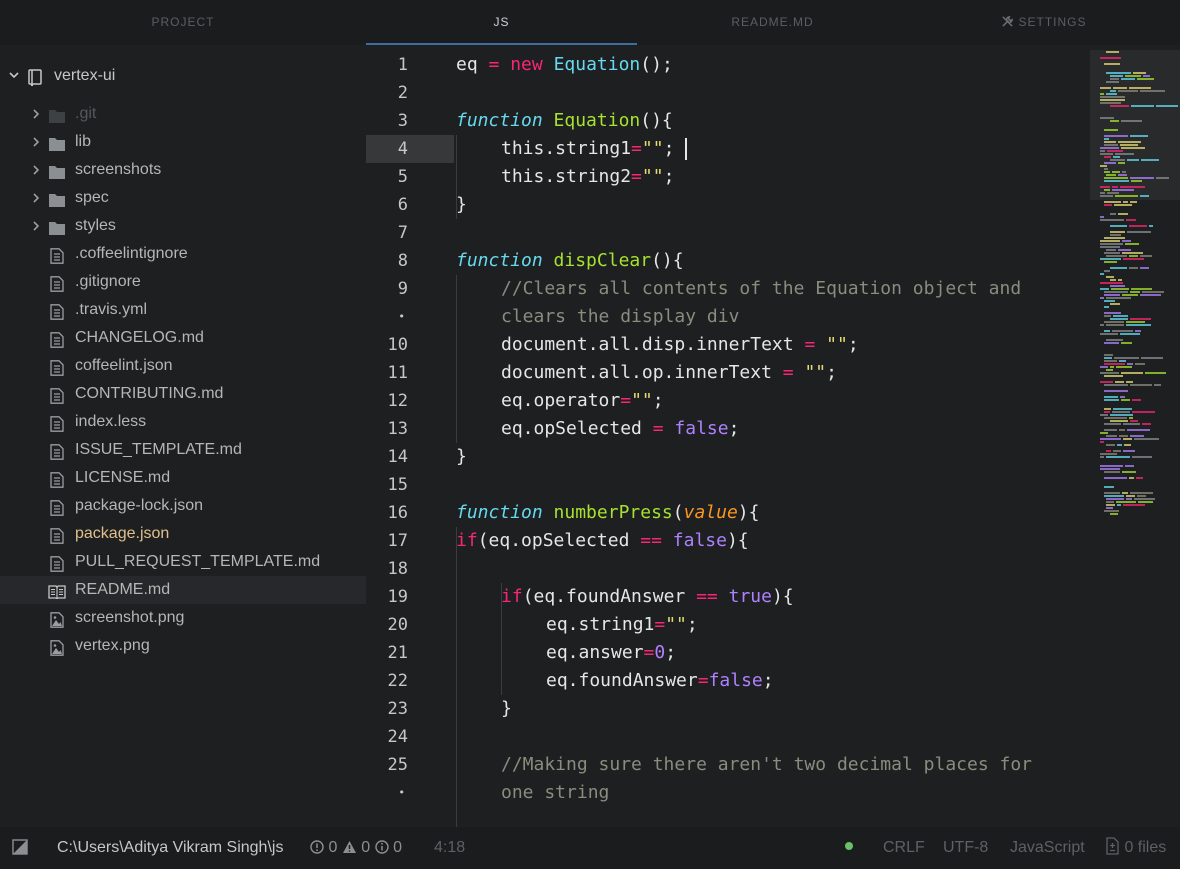 The image size is (1180, 869). Describe the element at coordinates (570, 261) in the screenshot. I see `code-line: function dispClear(){` at that location.